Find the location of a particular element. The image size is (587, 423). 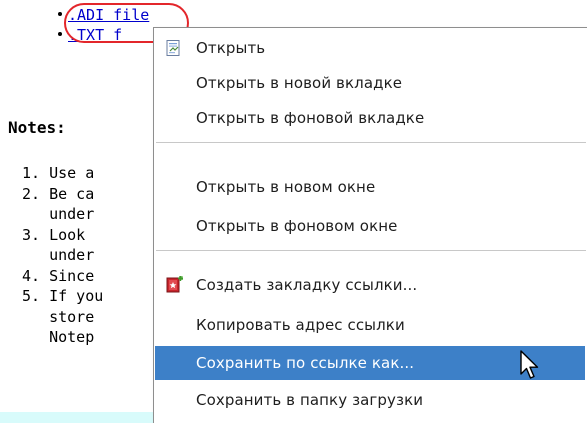

menu-item-open-new-window: Открыть в новом окне is located at coordinates (370, 187).